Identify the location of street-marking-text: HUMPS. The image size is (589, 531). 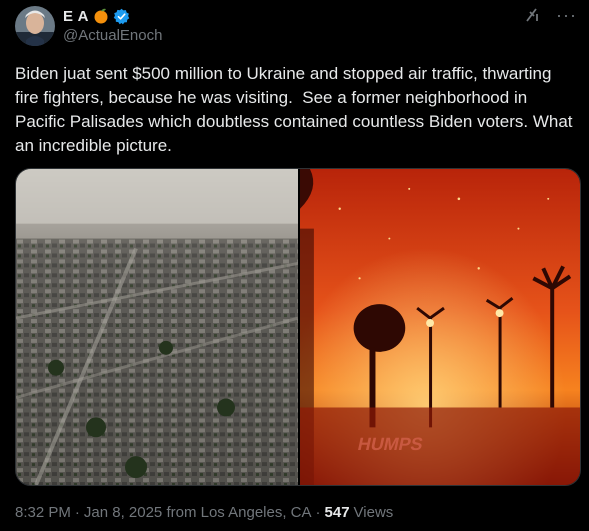
(390, 444).